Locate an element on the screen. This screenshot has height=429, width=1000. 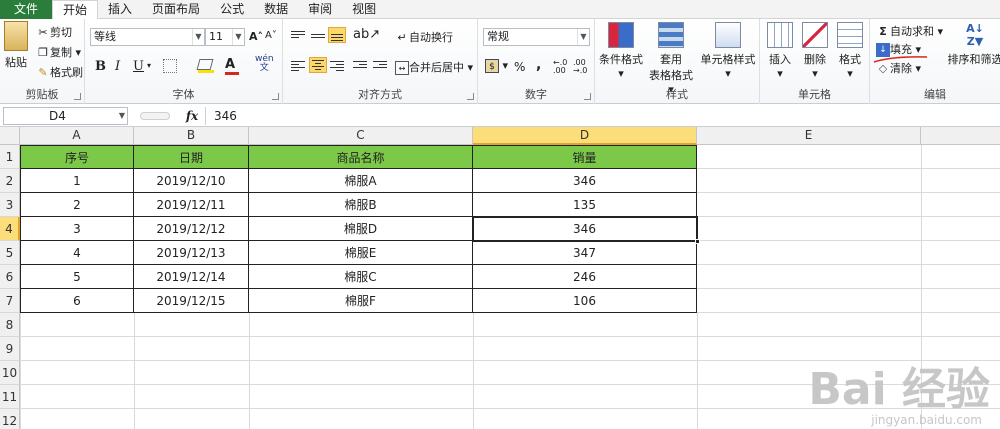
column-header-f is located at coordinates (960, 136).